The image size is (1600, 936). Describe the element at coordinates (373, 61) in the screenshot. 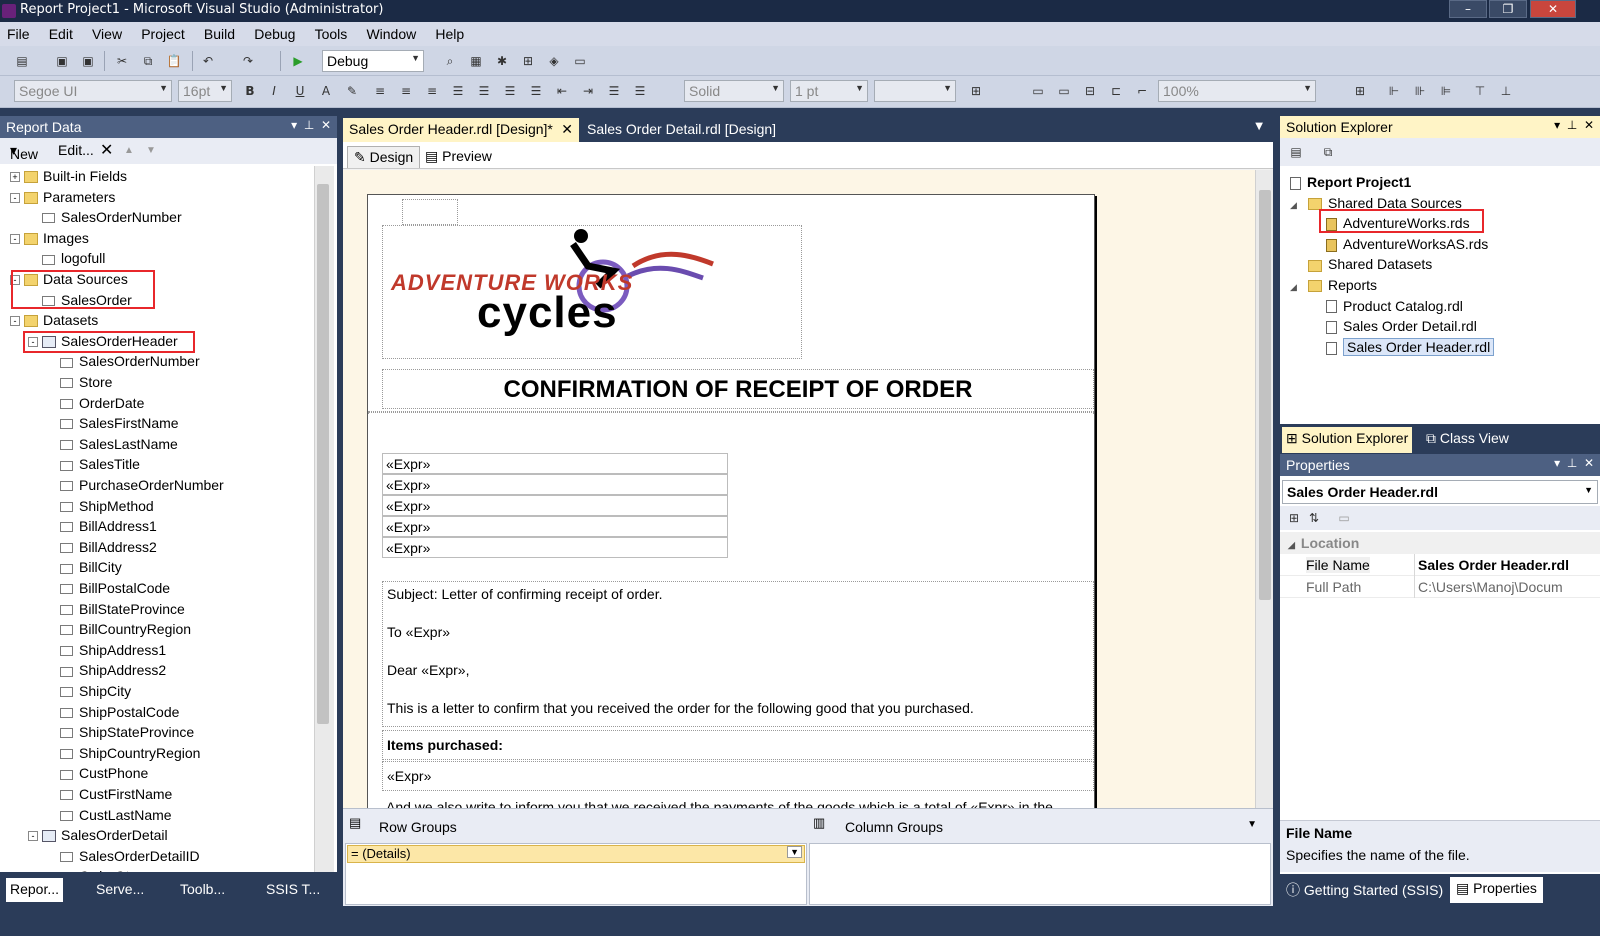

I see `solution-config-select: Debug ▼` at that location.